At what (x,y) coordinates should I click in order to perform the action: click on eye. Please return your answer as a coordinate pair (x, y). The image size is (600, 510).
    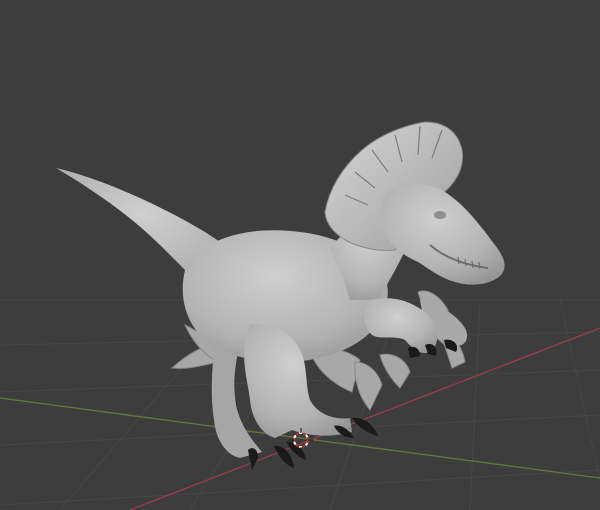
    Looking at the image, I should click on (440, 215).